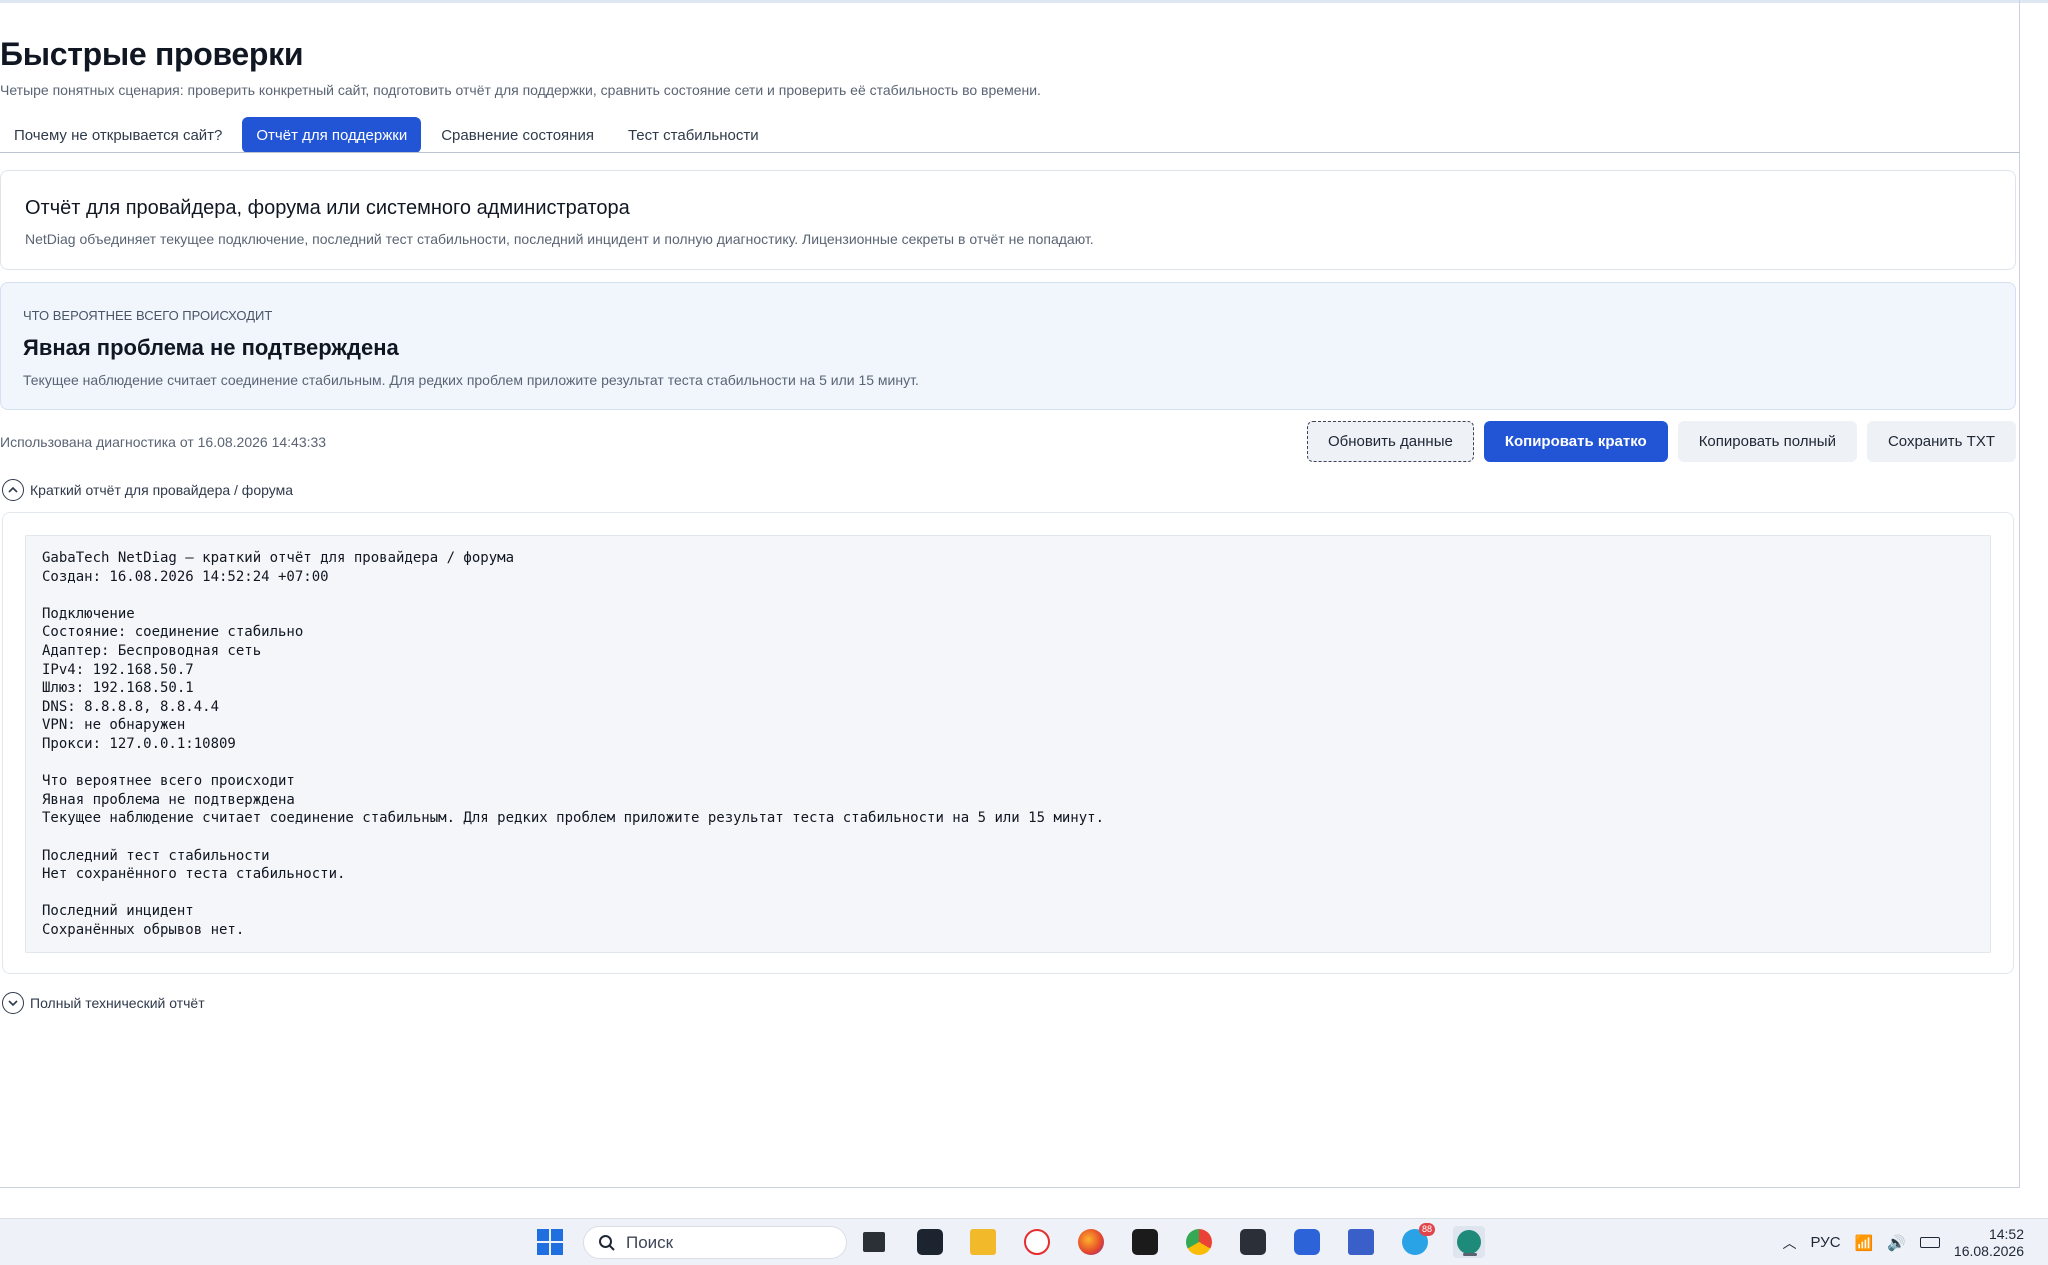  What do you see at coordinates (1826, 1242) in the screenshot?
I see `language-indicator: РУС` at bounding box center [1826, 1242].